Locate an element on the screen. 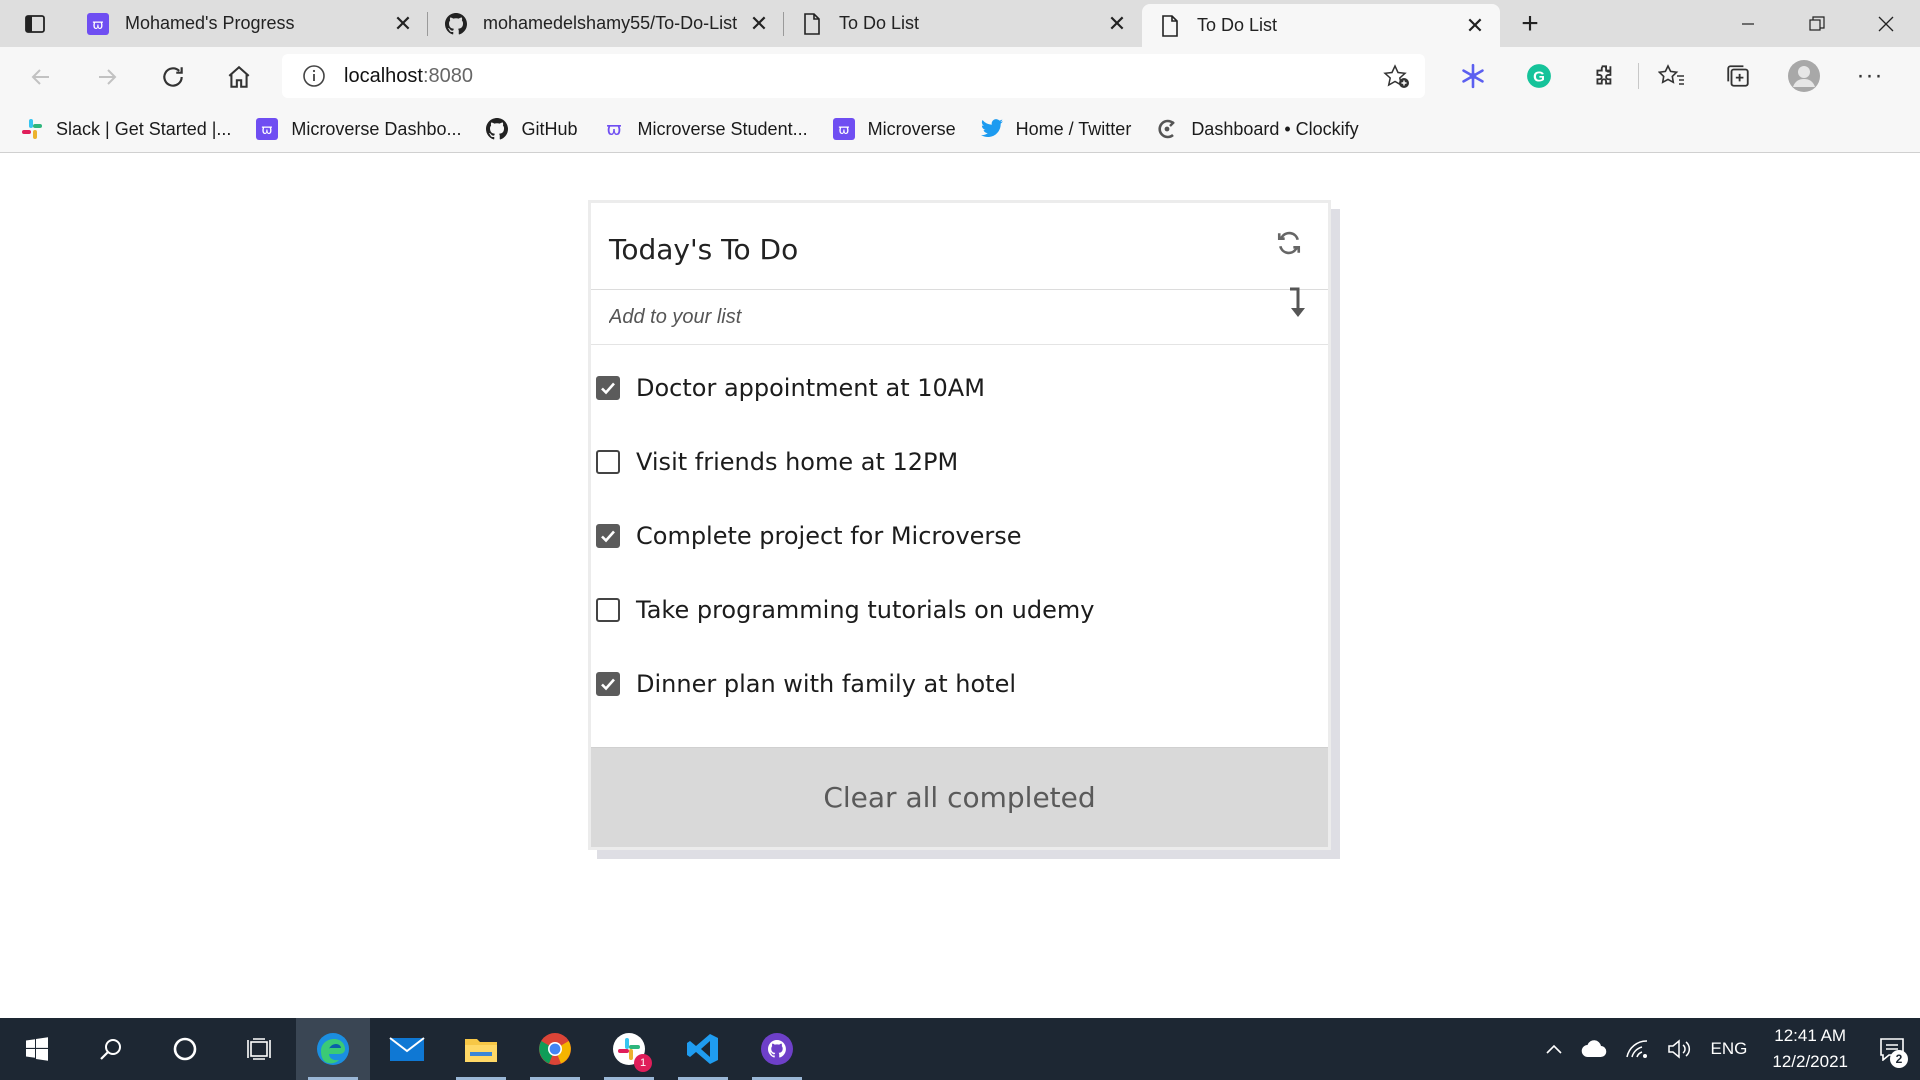 The height and width of the screenshot is (1080, 1920). slack-taskbar-button: 1 is located at coordinates (629, 1049).